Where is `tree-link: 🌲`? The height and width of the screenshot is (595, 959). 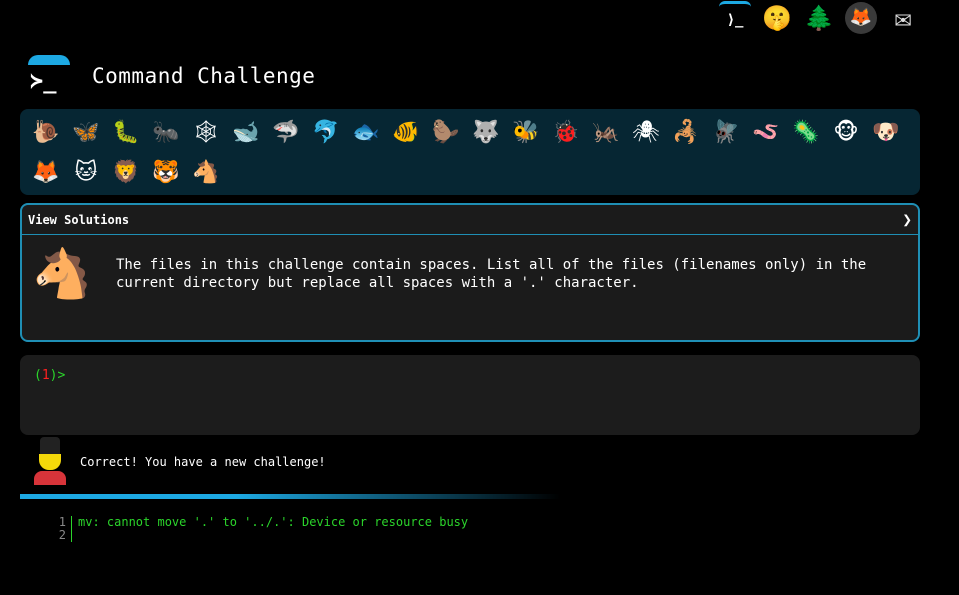 tree-link: 🌲 is located at coordinates (819, 18).